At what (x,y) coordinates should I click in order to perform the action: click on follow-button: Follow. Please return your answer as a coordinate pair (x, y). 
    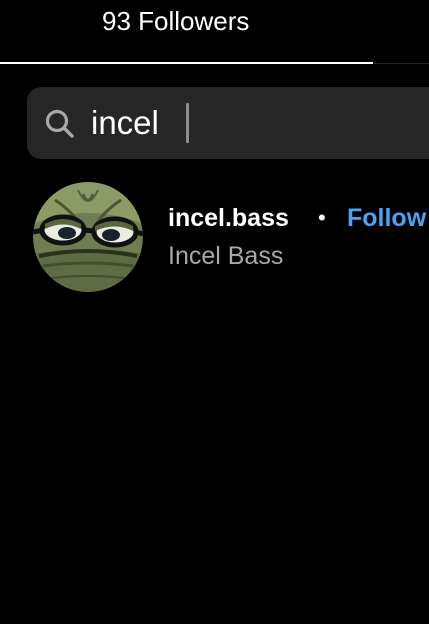
    Looking at the image, I should click on (386, 218).